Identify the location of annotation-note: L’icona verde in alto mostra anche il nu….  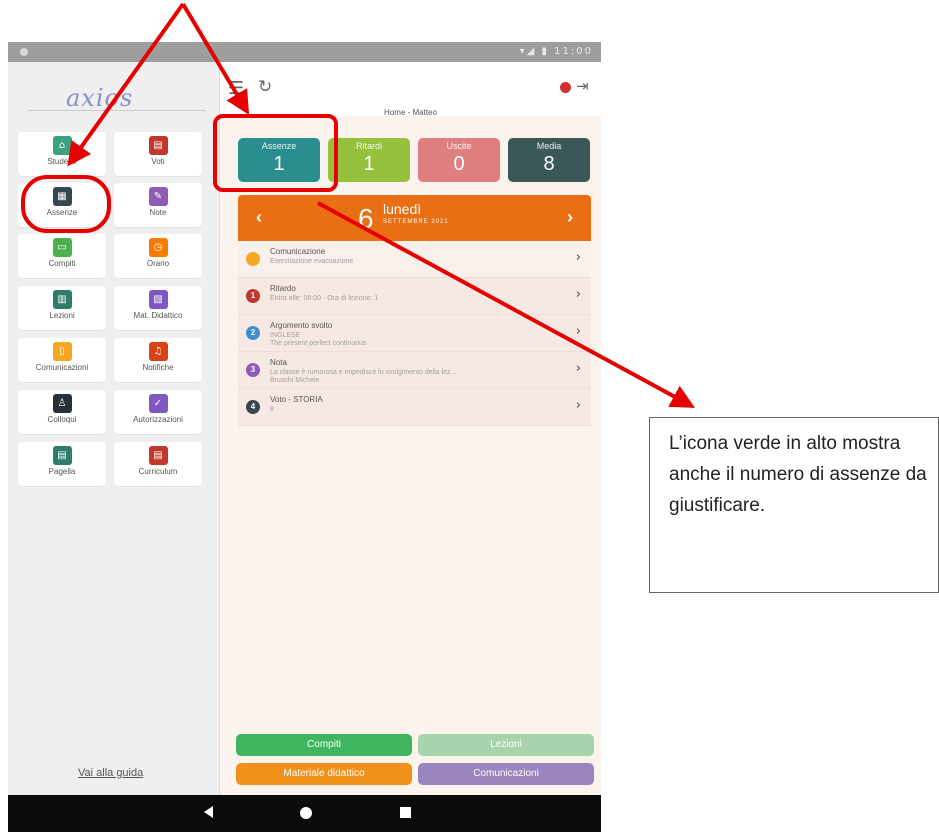
(794, 505).